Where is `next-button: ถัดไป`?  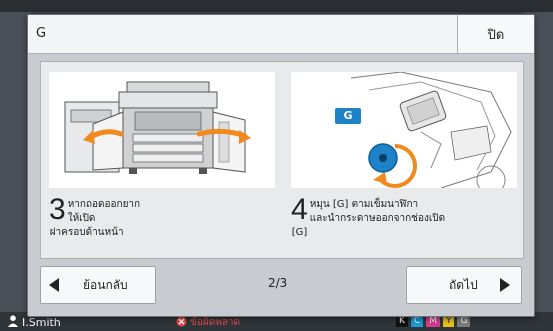 next-button: ถัดไป is located at coordinates (464, 285).